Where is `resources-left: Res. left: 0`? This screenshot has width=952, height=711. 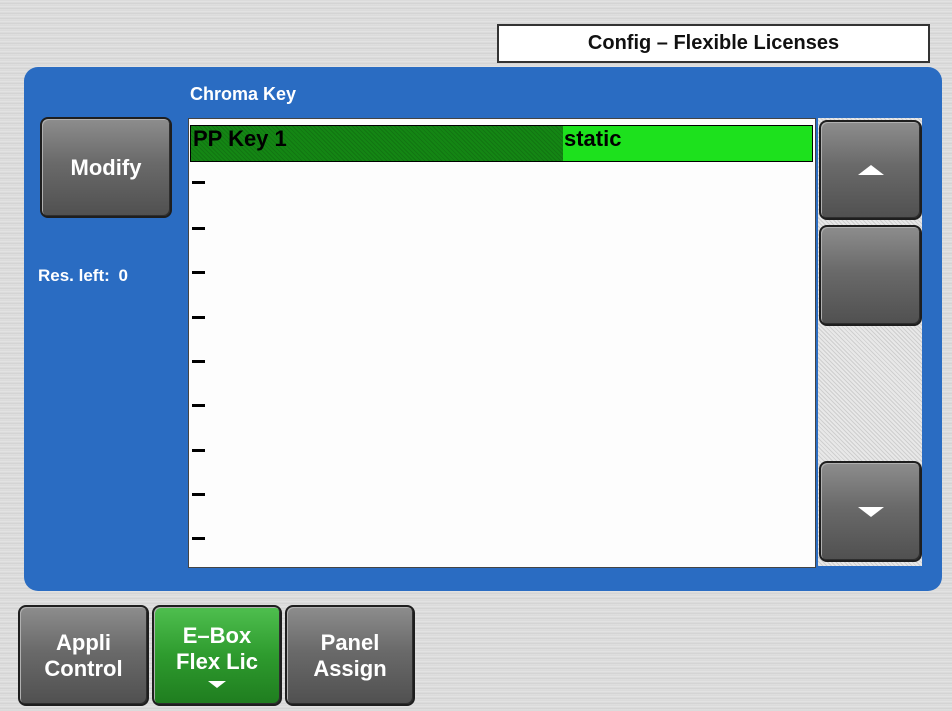
resources-left: Res. left: 0 is located at coordinates (83, 276).